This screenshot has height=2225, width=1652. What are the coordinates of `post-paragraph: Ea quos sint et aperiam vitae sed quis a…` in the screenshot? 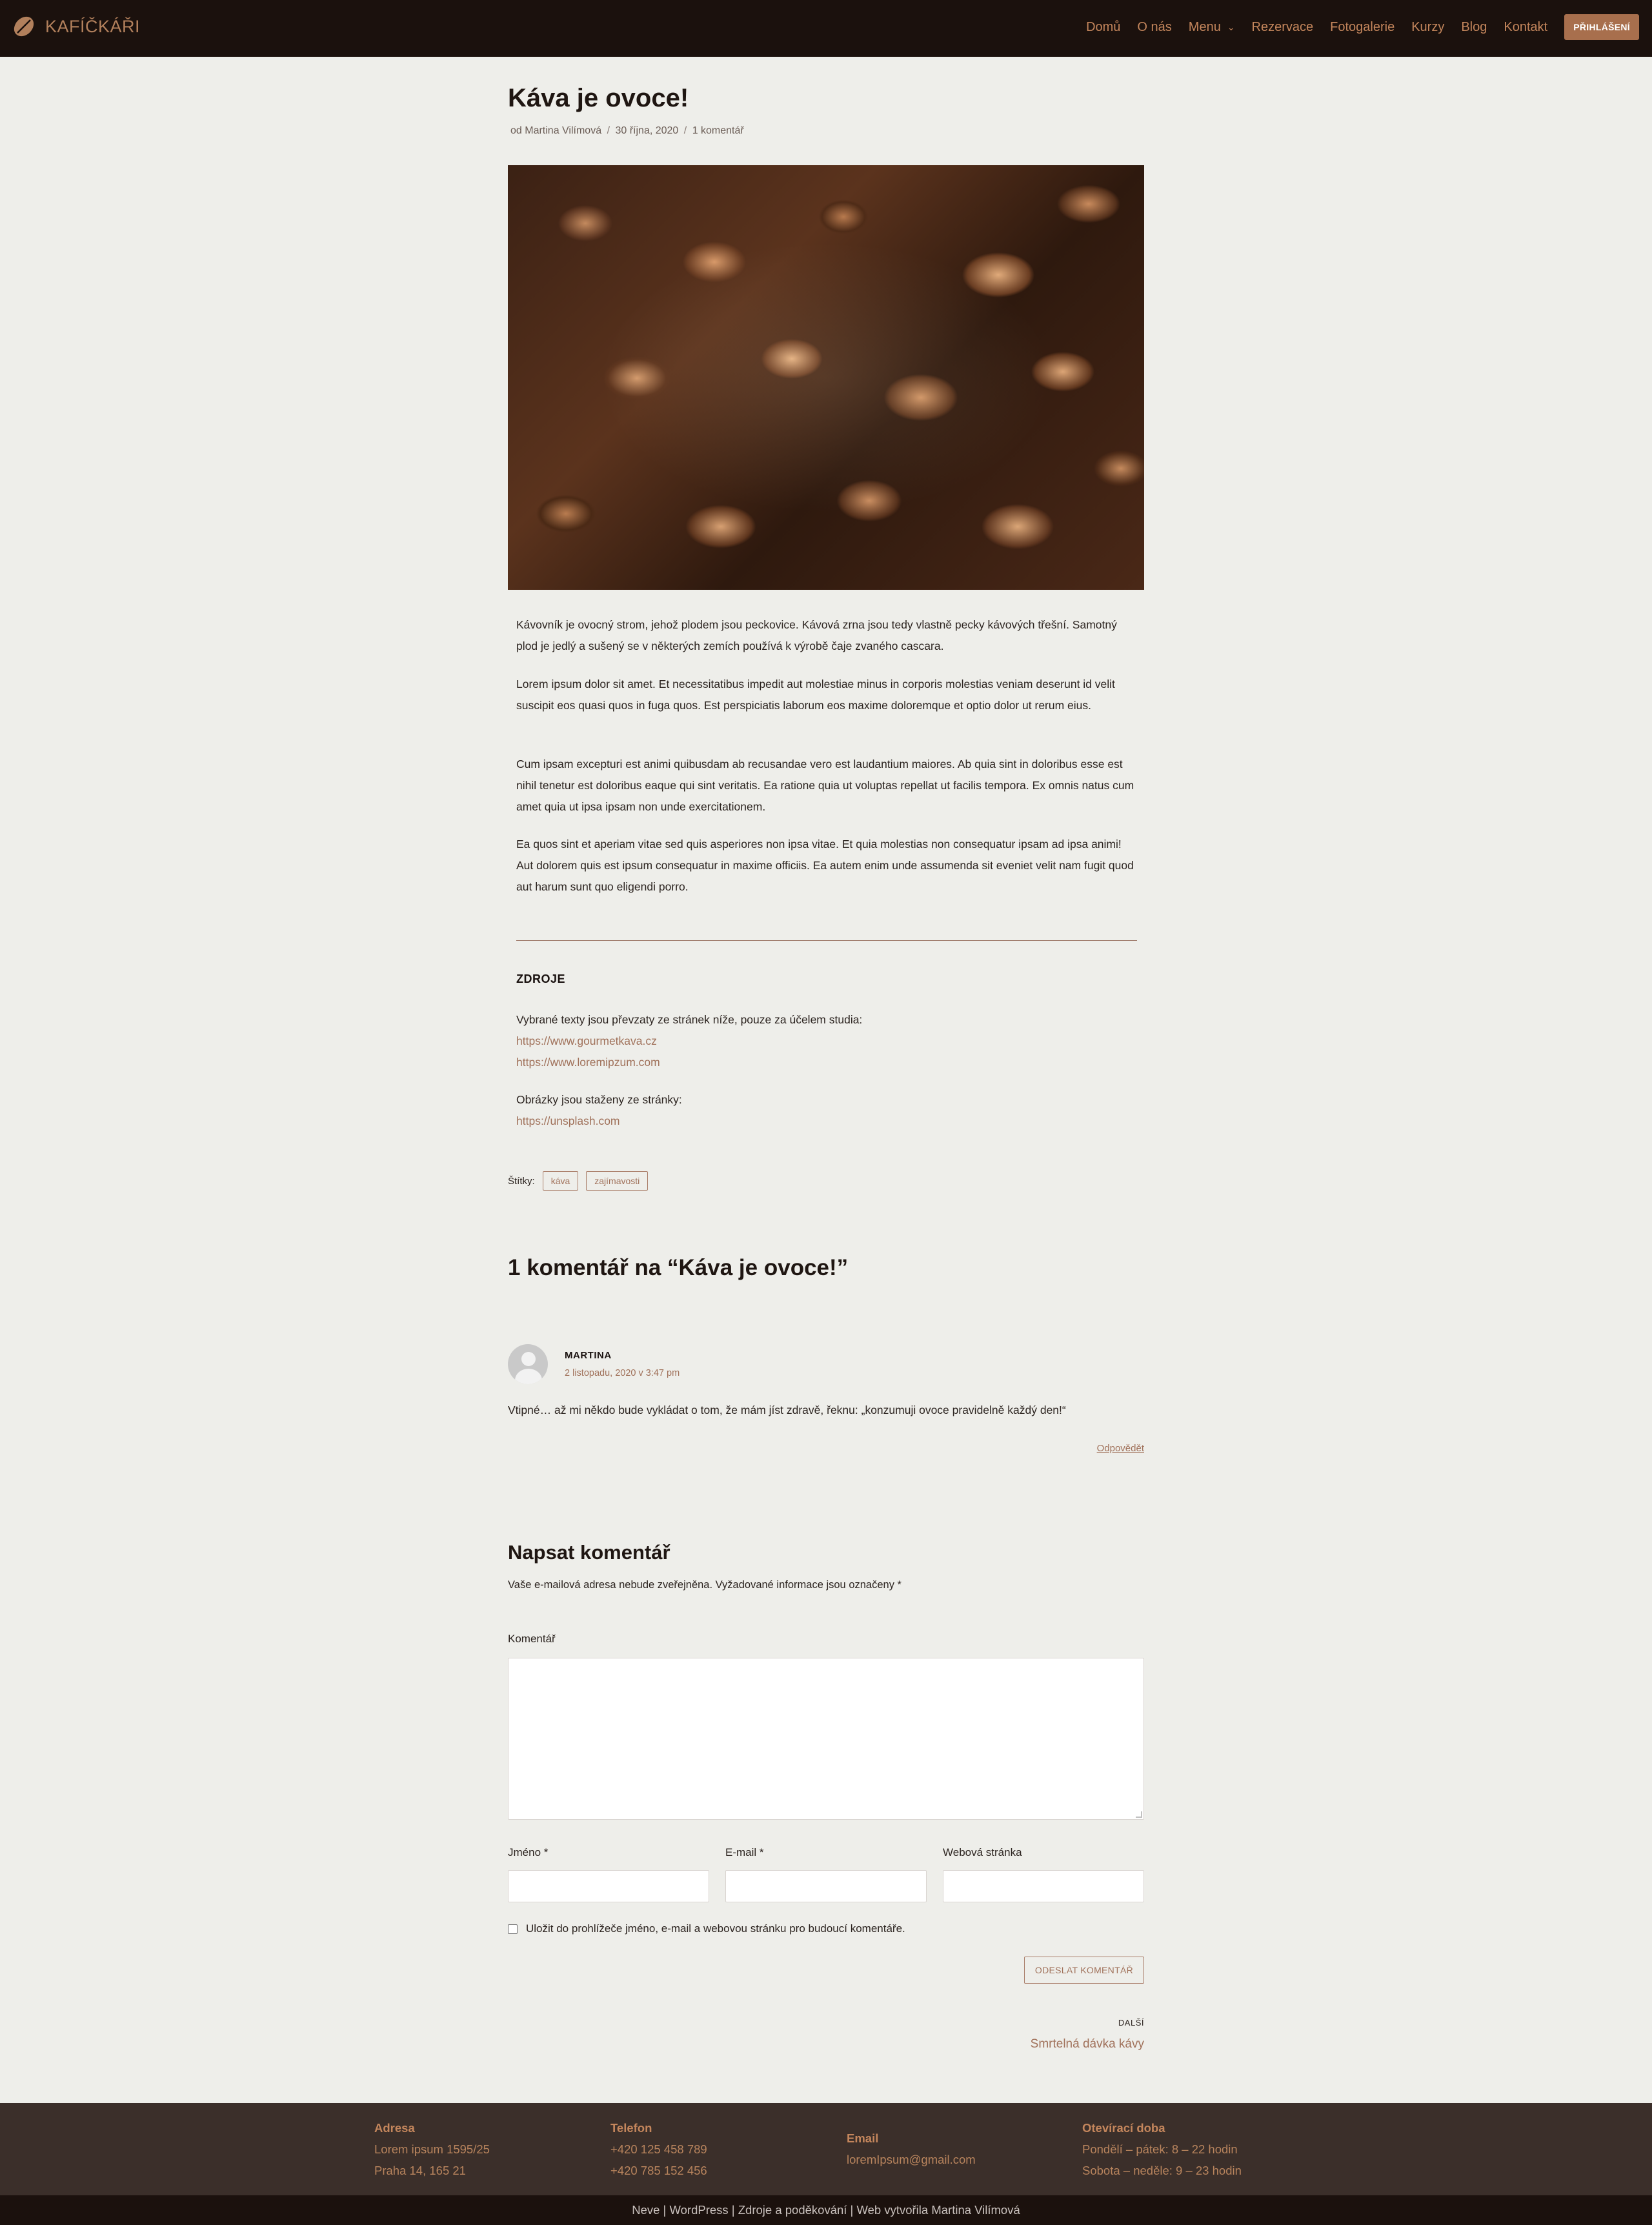 It's located at (825, 866).